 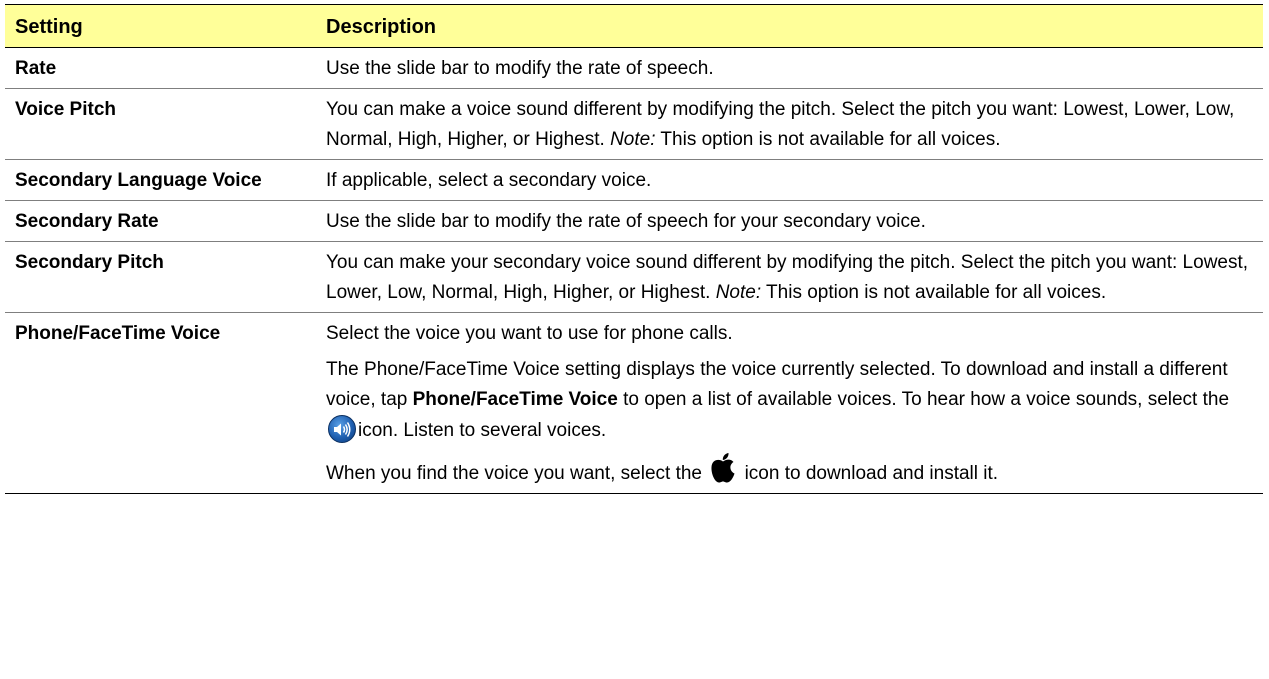 I want to click on setting-name: Secondary Language Voice, so click(x=160, y=180).